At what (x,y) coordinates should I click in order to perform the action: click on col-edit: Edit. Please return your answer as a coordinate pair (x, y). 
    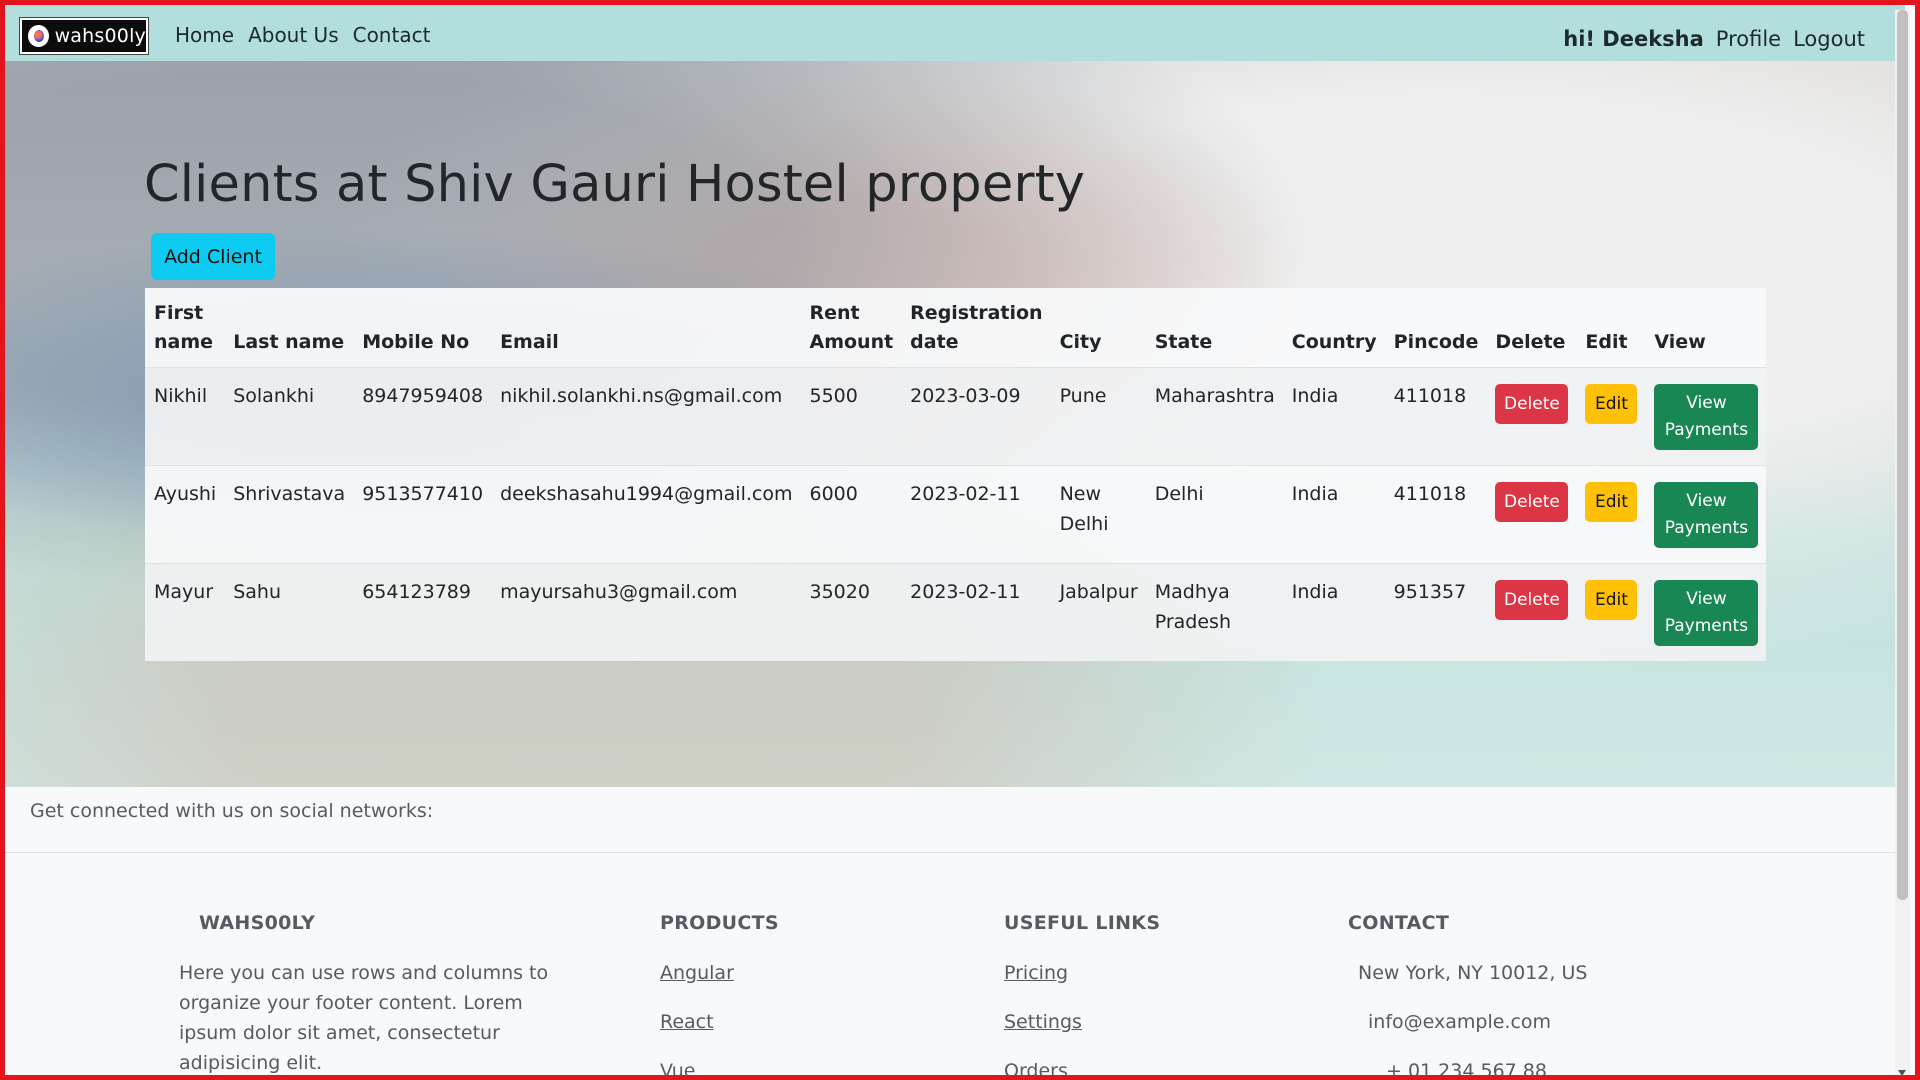
    Looking at the image, I should click on (1606, 341).